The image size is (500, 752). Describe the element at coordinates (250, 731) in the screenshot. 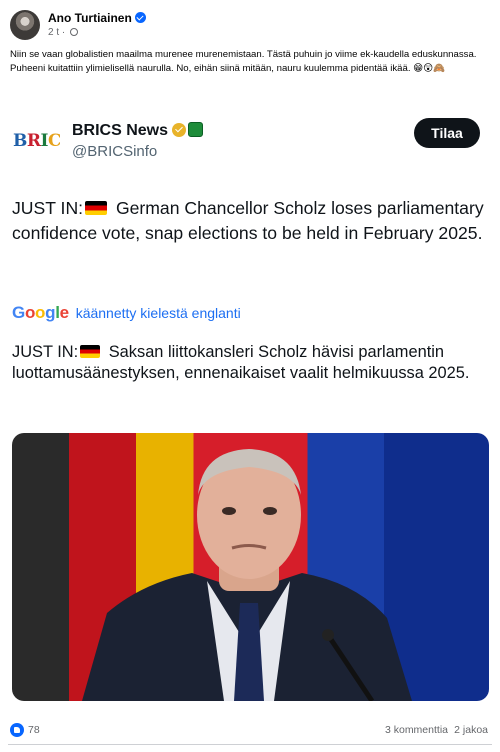

I see `reaction-bar: 78 3 kommenttia 2 jakoa` at that location.